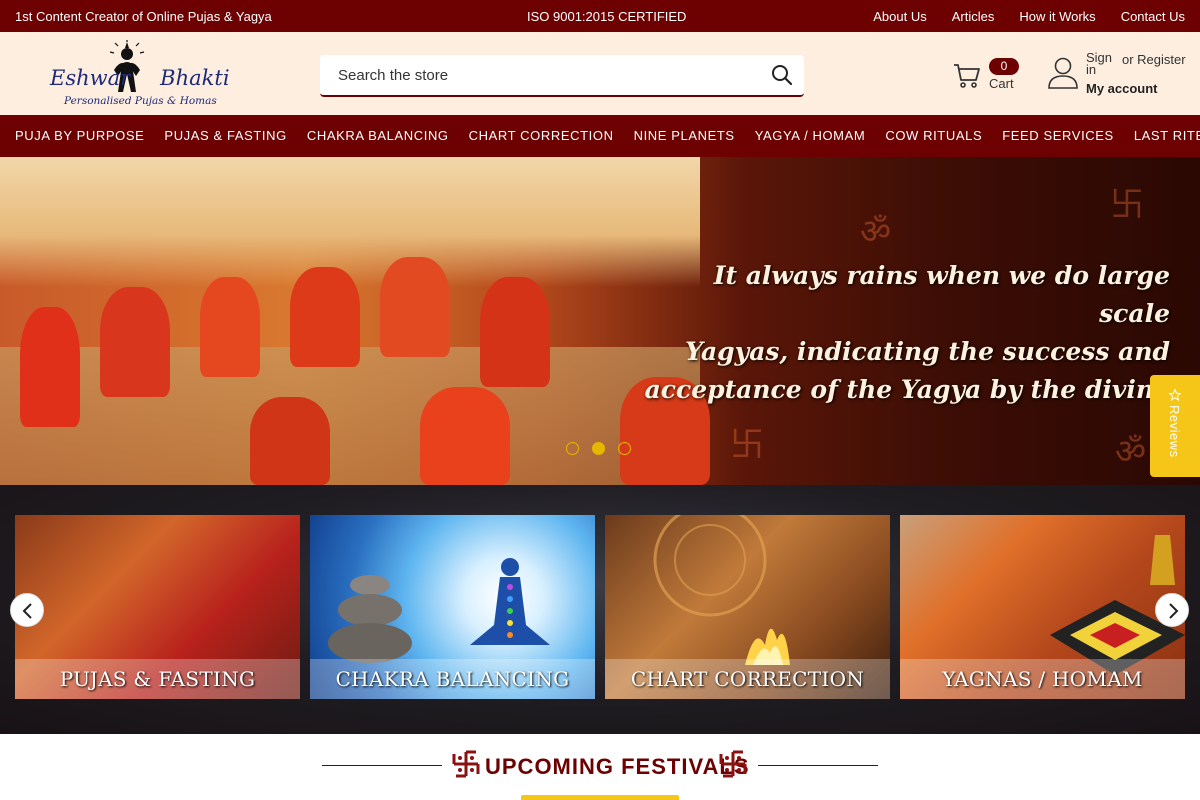 This screenshot has width=1200, height=800. I want to click on nav-nine-planets: NINE PLANETS, so click(684, 136).